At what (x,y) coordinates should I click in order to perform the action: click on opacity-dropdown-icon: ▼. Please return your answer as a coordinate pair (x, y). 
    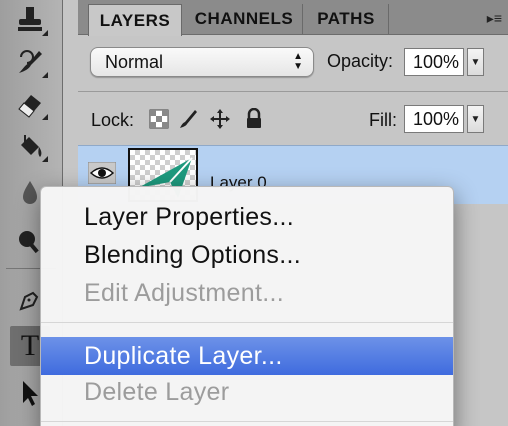
    Looking at the image, I should click on (475, 62).